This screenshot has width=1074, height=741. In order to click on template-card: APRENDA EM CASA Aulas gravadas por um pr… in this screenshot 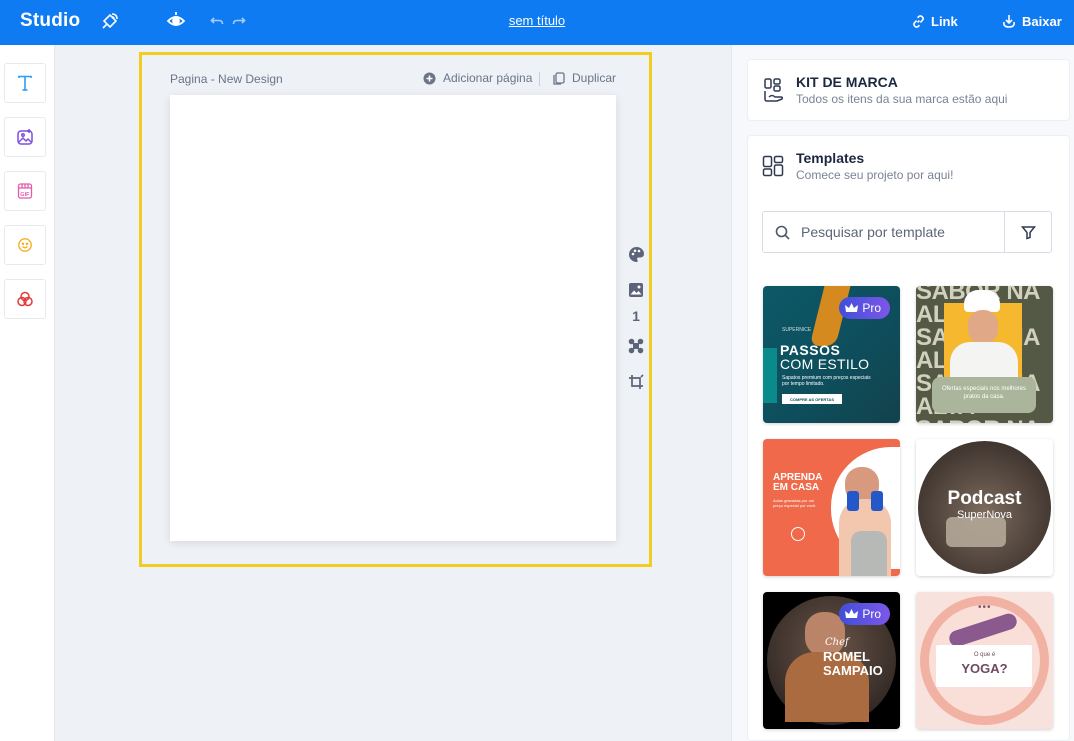, I will do `click(831, 507)`.